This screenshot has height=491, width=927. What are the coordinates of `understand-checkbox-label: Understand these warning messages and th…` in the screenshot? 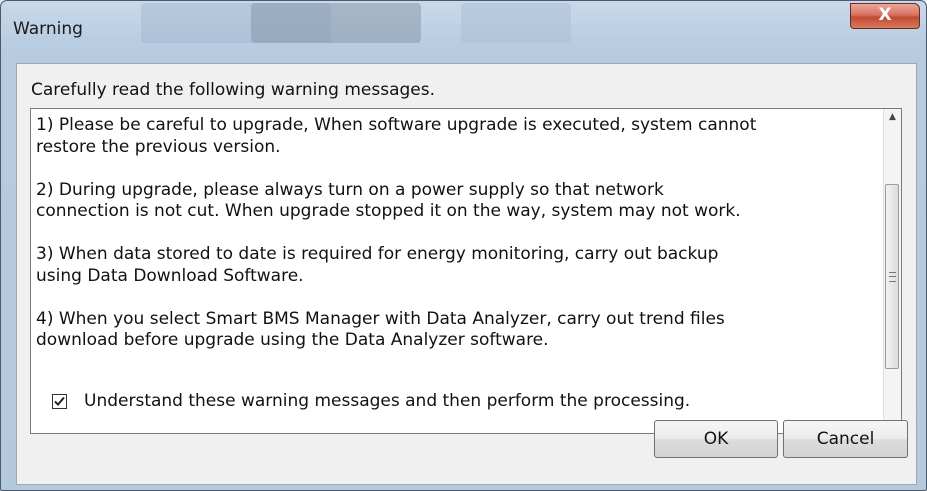 It's located at (387, 401).